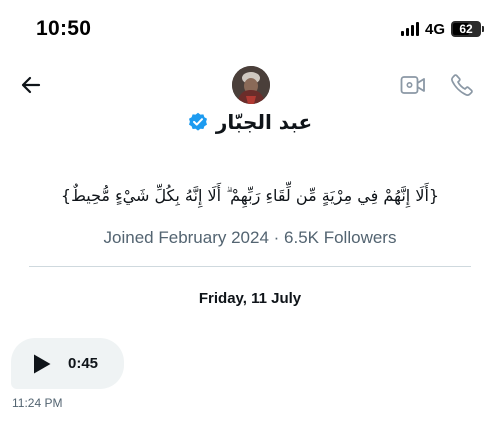 The width and height of the screenshot is (500, 425). Describe the element at coordinates (198, 122) in the screenshot. I see `verified-badge-icon` at that location.